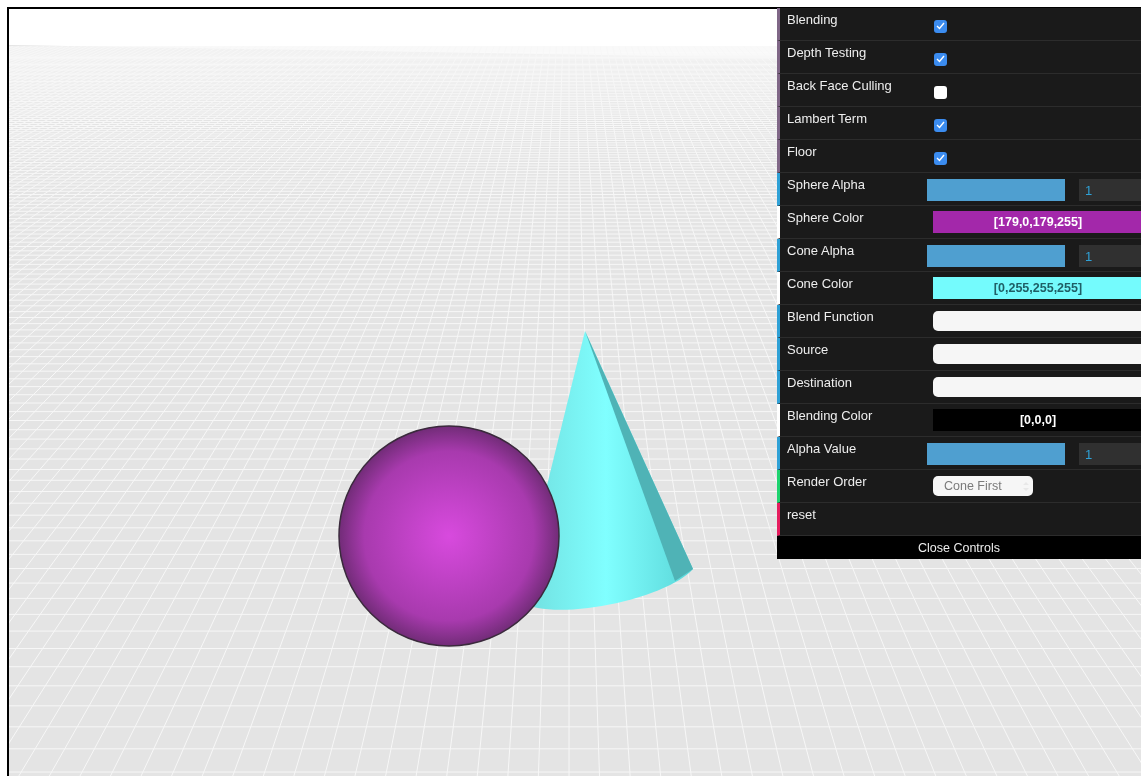 The width and height of the screenshot is (1141, 776). Describe the element at coordinates (853, 512) in the screenshot. I see `control-label: reset` at that location.